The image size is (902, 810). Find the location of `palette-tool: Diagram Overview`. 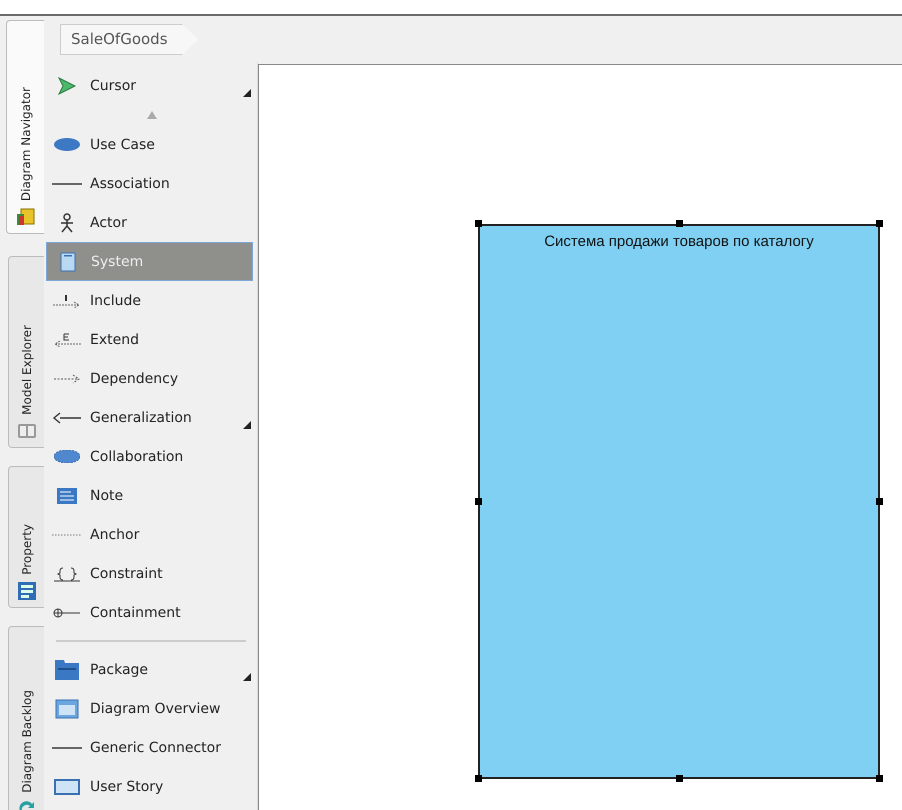

palette-tool: Diagram Overview is located at coordinates (149, 708).